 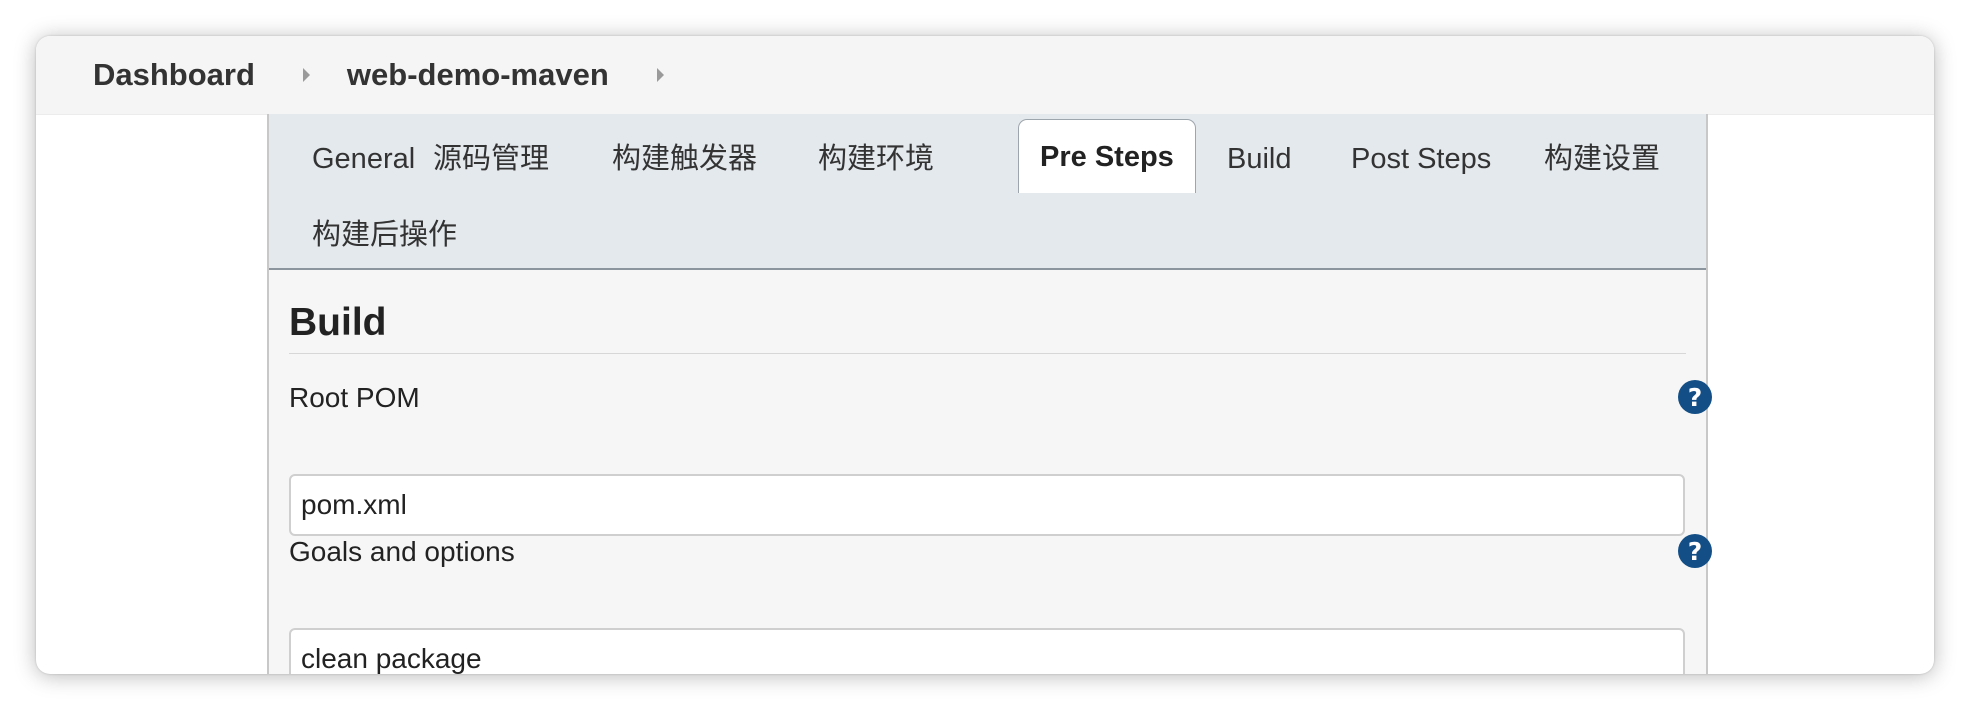 What do you see at coordinates (402, 551) in the screenshot?
I see `goals-options-label: Goals and options` at bounding box center [402, 551].